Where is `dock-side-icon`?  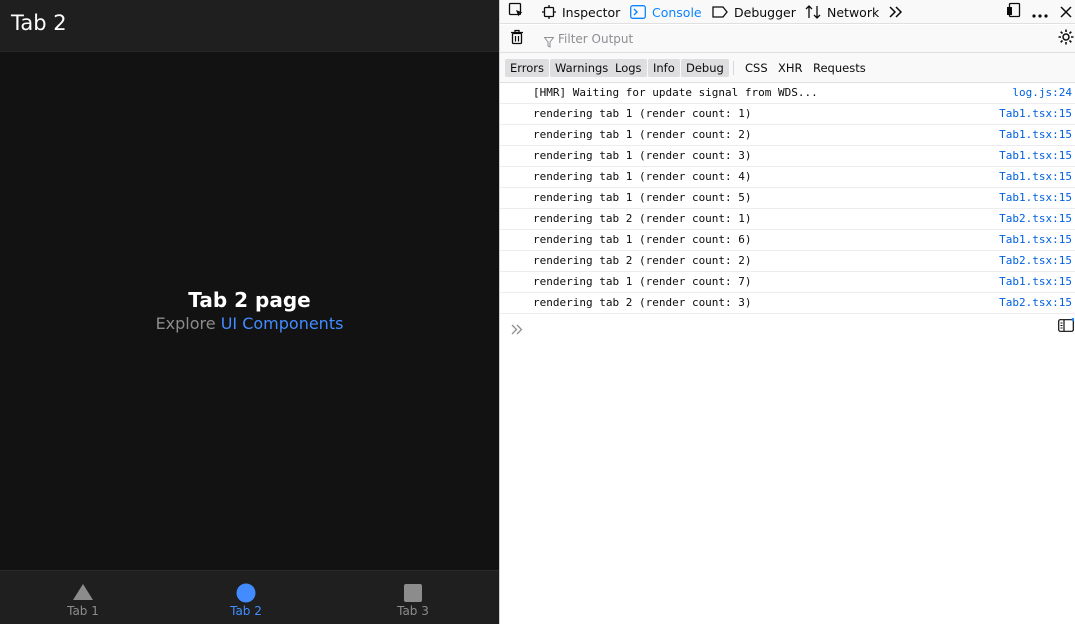 dock-side-icon is located at coordinates (1014, 12).